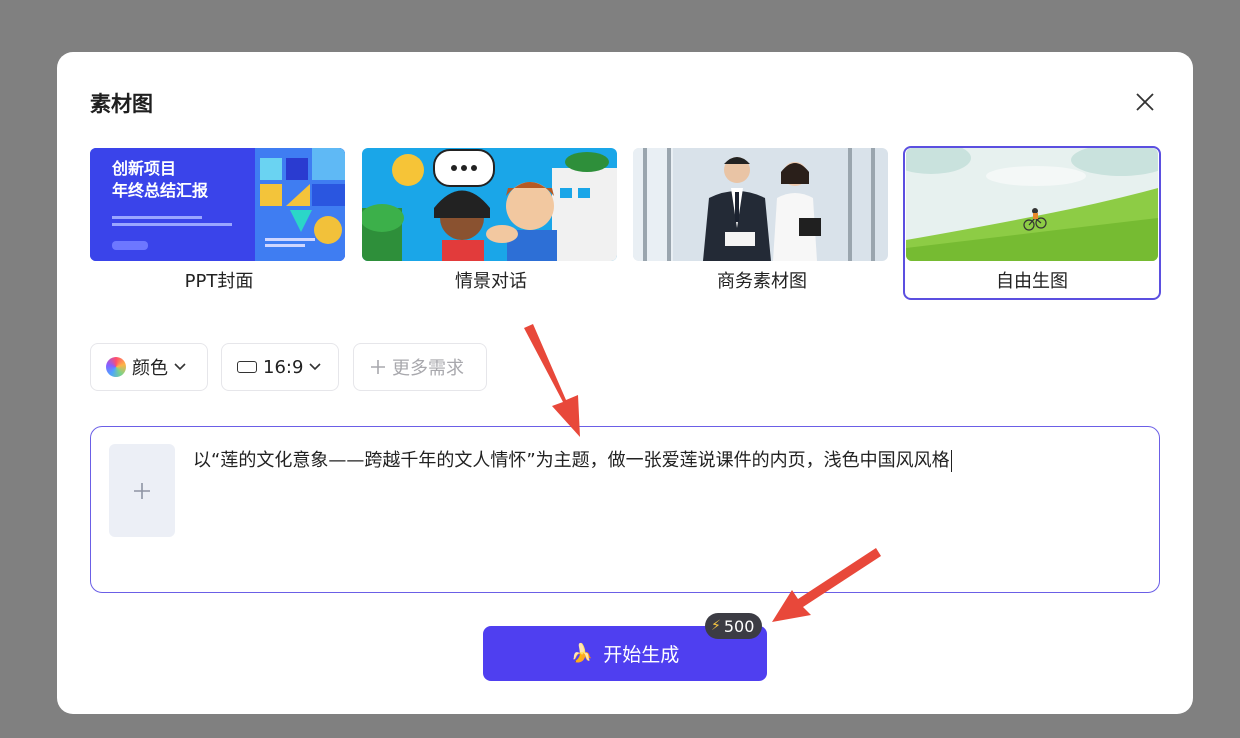  Describe the element at coordinates (552, 380) in the screenshot. I see `annotation-arrow-to-prompt` at that location.